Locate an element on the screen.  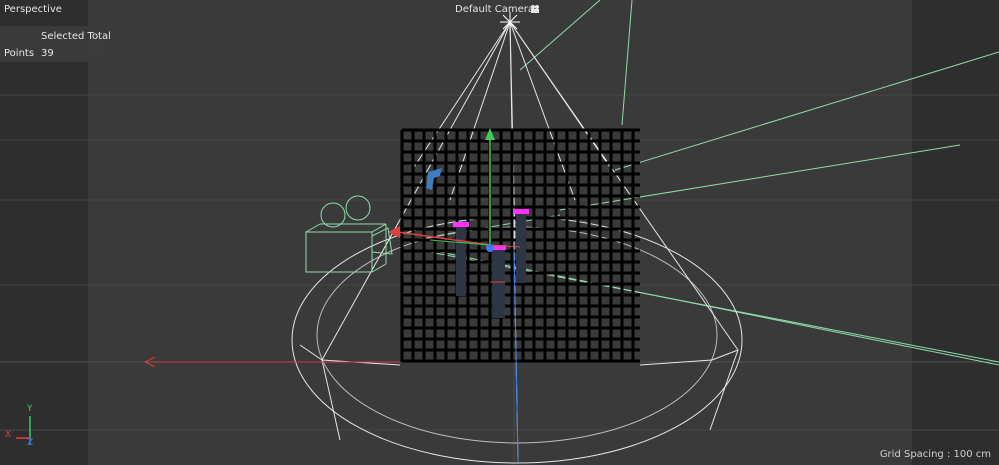
selection-info-header: Selected Total is located at coordinates (76, 36).